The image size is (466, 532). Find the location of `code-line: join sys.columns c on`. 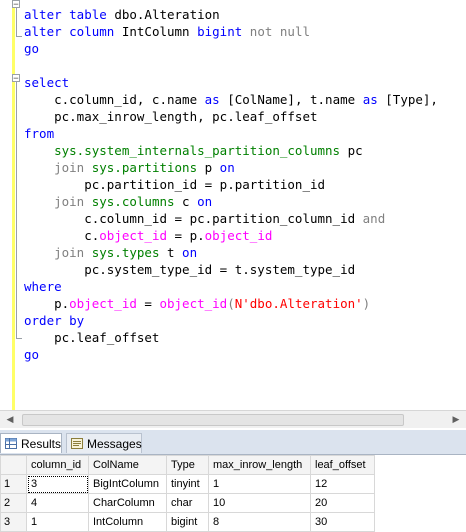

code-line: join sys.columns c on is located at coordinates (231, 201).